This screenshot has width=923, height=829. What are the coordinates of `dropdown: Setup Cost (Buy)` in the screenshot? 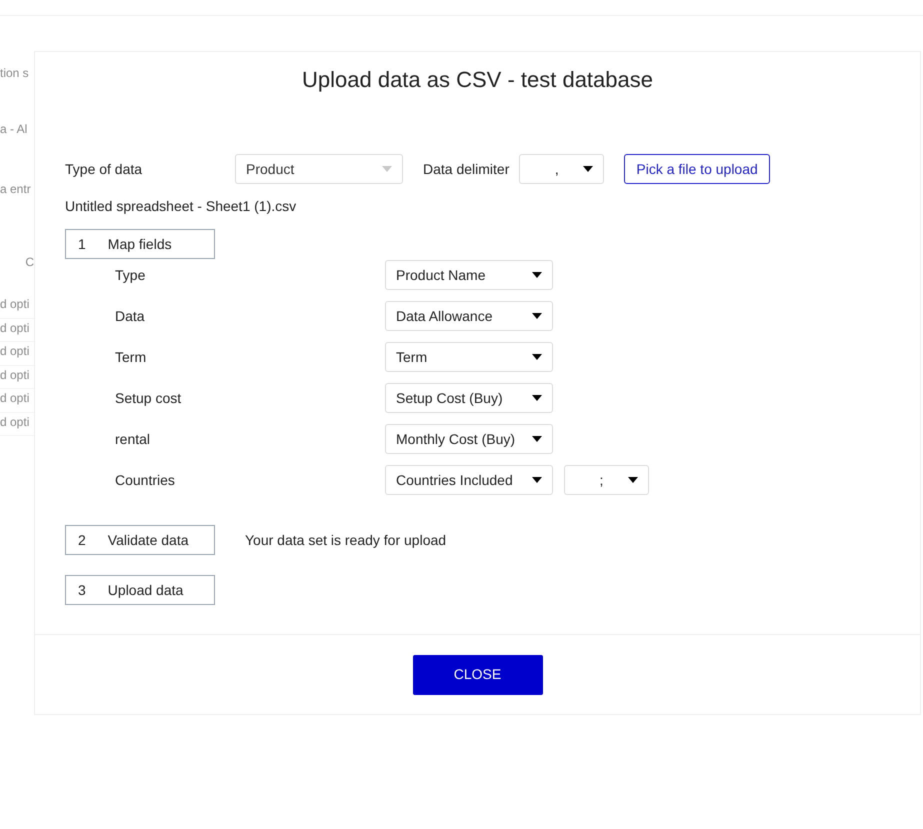 It's located at (469, 398).